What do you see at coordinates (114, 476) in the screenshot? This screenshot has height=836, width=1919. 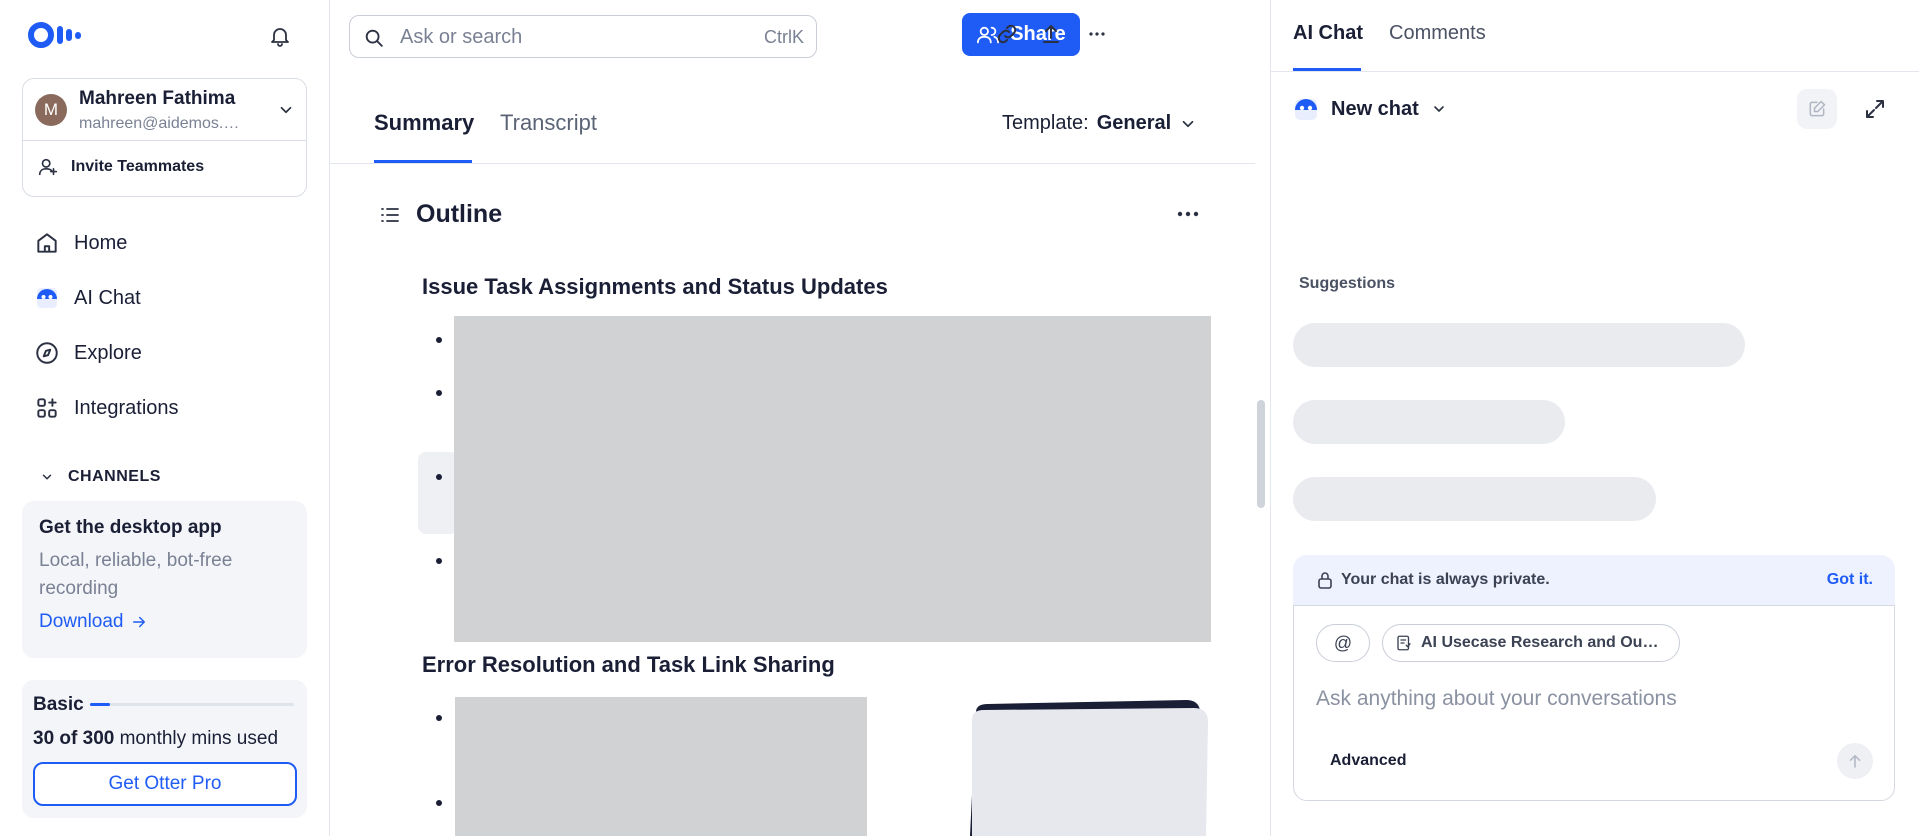 I see `channels-label: CHANNELS` at bounding box center [114, 476].